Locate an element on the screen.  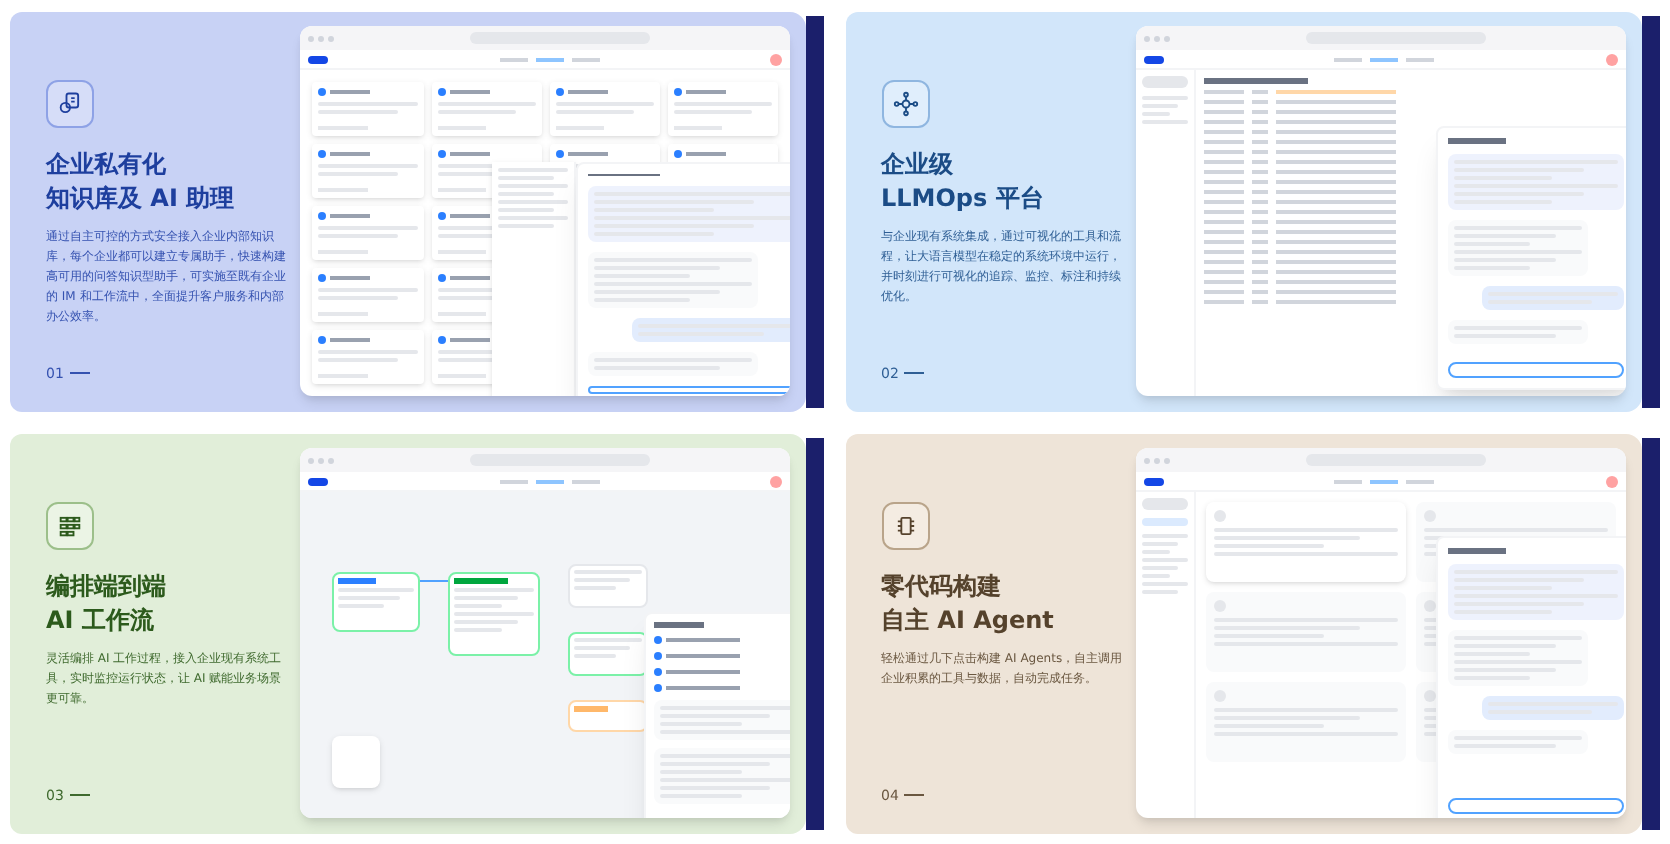
document-chat-icon is located at coordinates (70, 104).